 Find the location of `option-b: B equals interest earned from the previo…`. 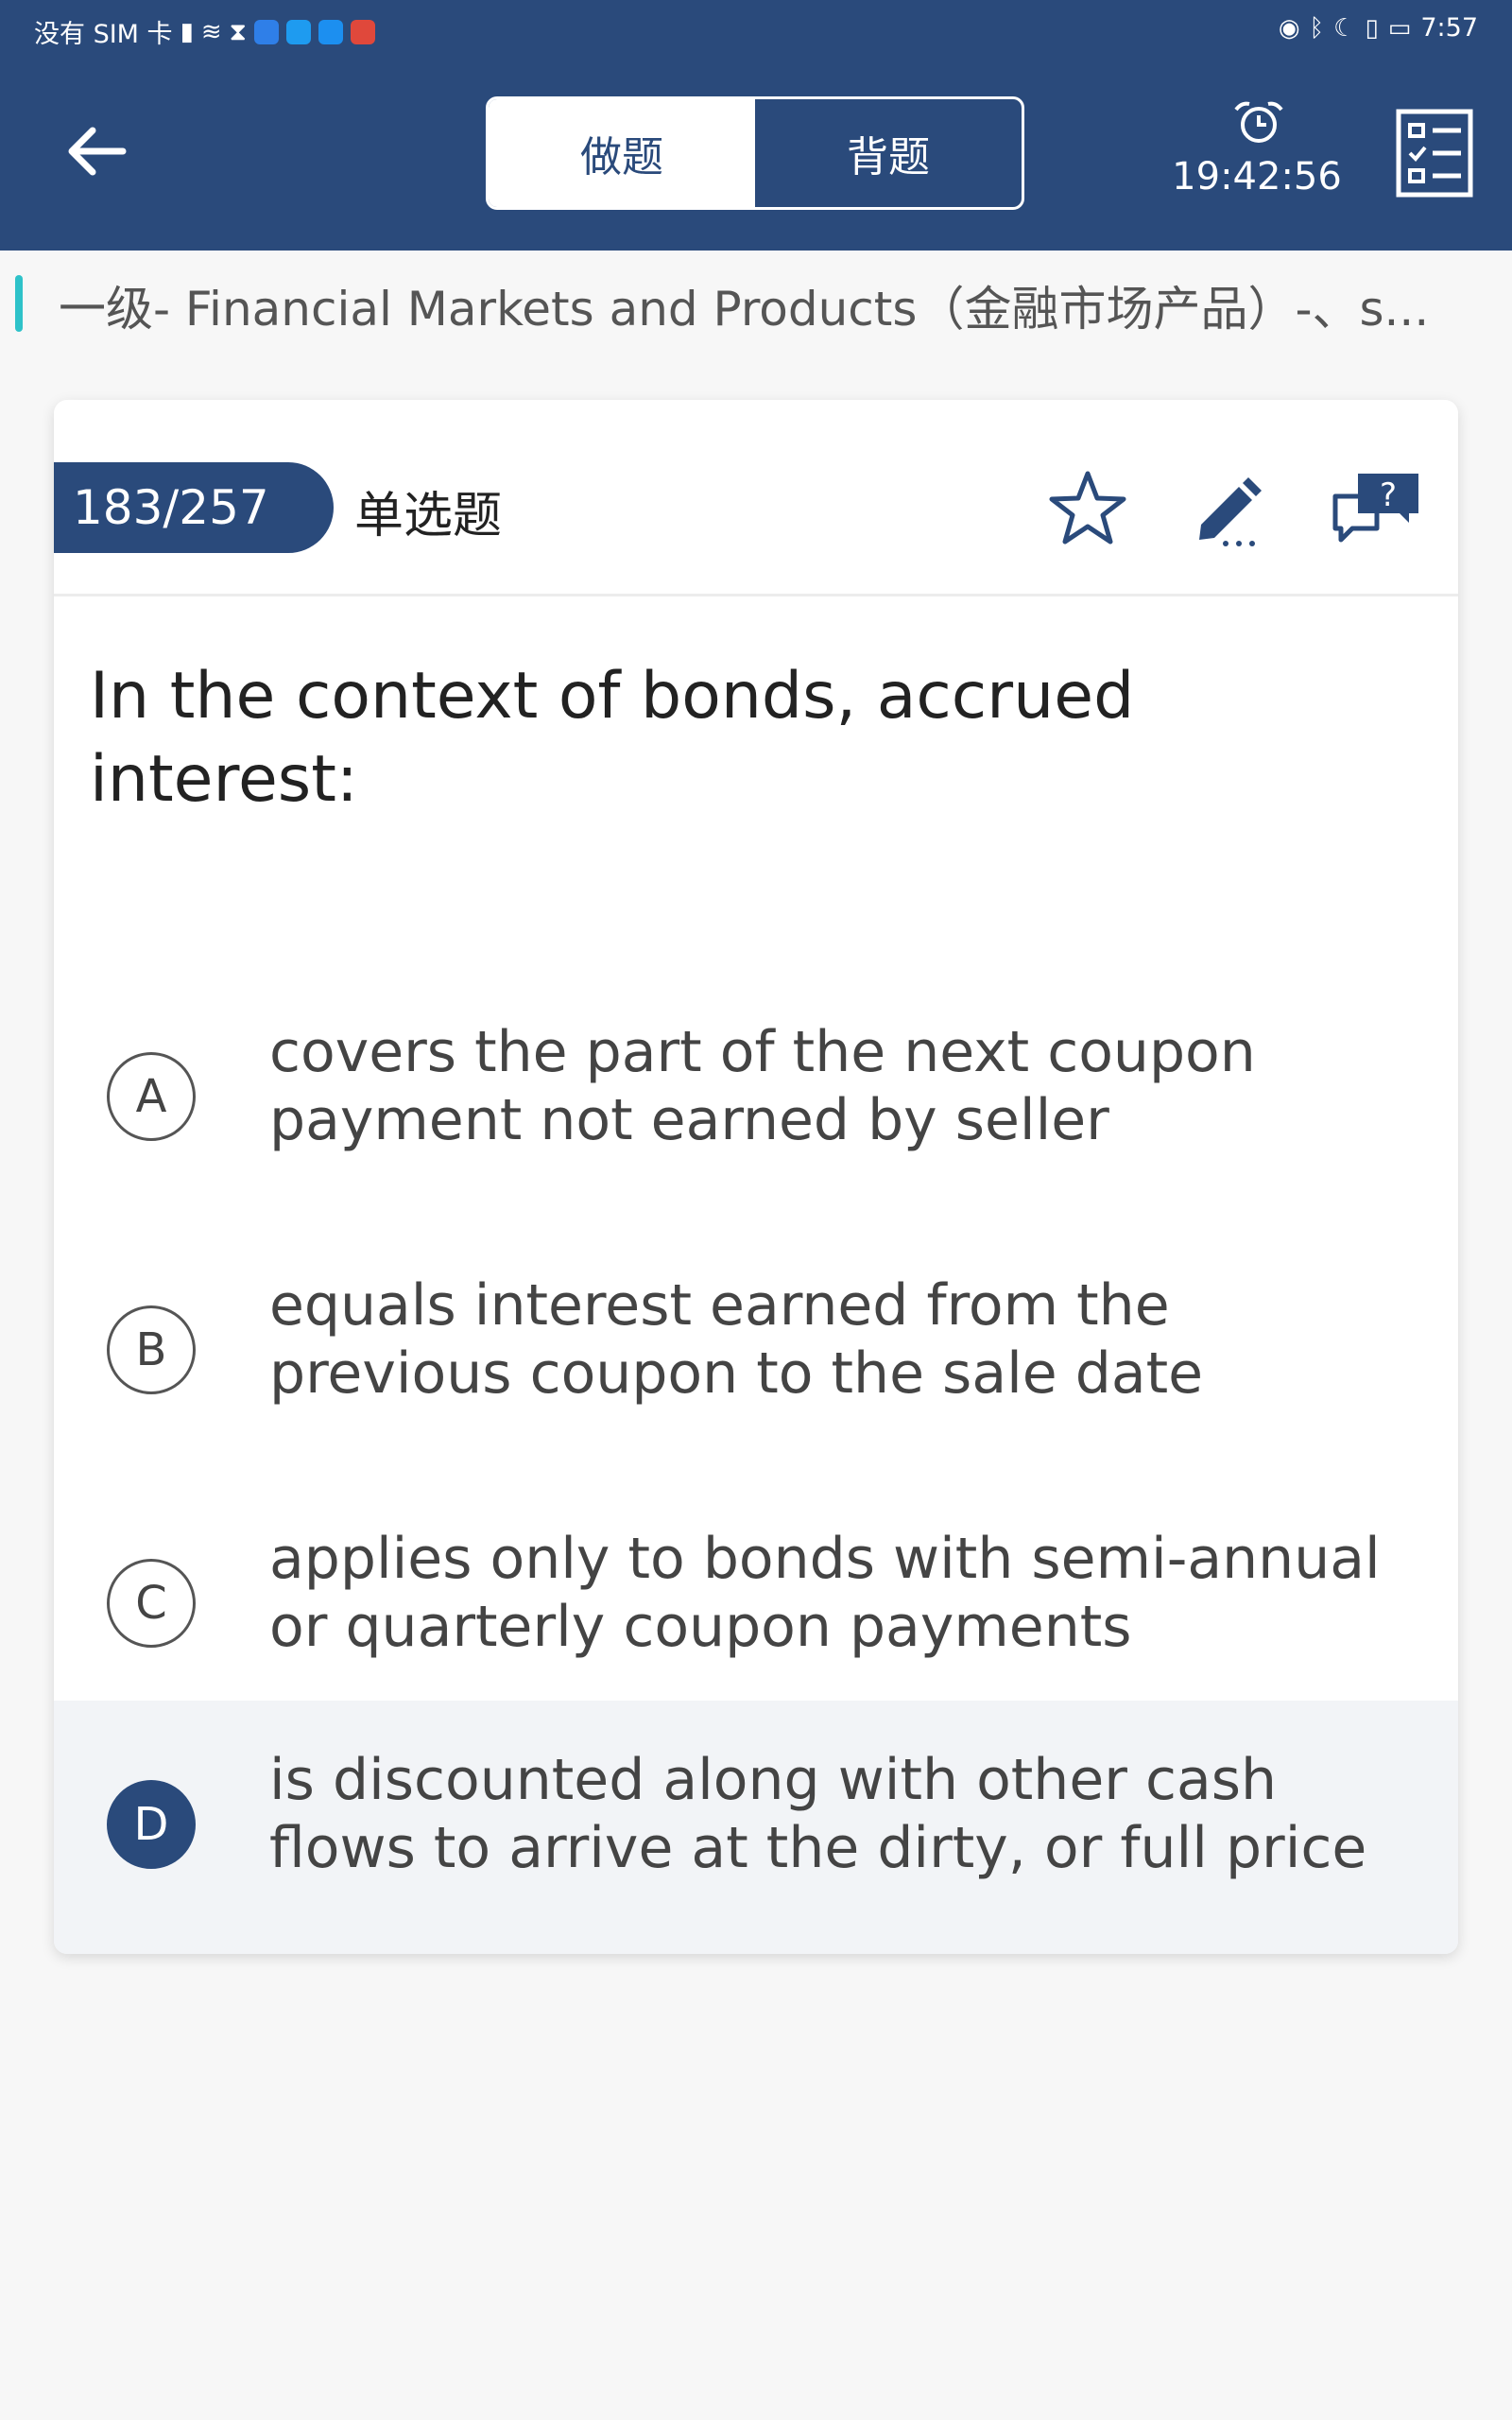

option-b: B equals interest earned from the previo… is located at coordinates (756, 1352).